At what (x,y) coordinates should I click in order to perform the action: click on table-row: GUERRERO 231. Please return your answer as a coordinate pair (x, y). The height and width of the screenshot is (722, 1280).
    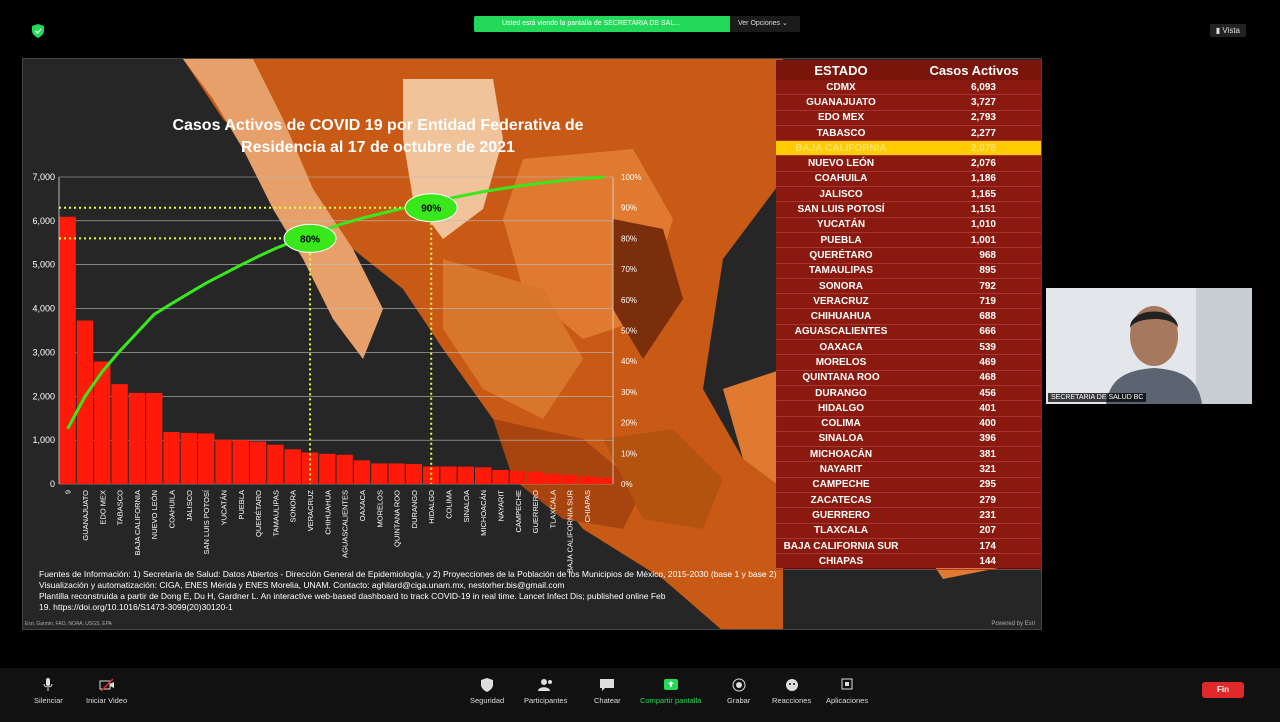
    Looking at the image, I should click on (908, 516).